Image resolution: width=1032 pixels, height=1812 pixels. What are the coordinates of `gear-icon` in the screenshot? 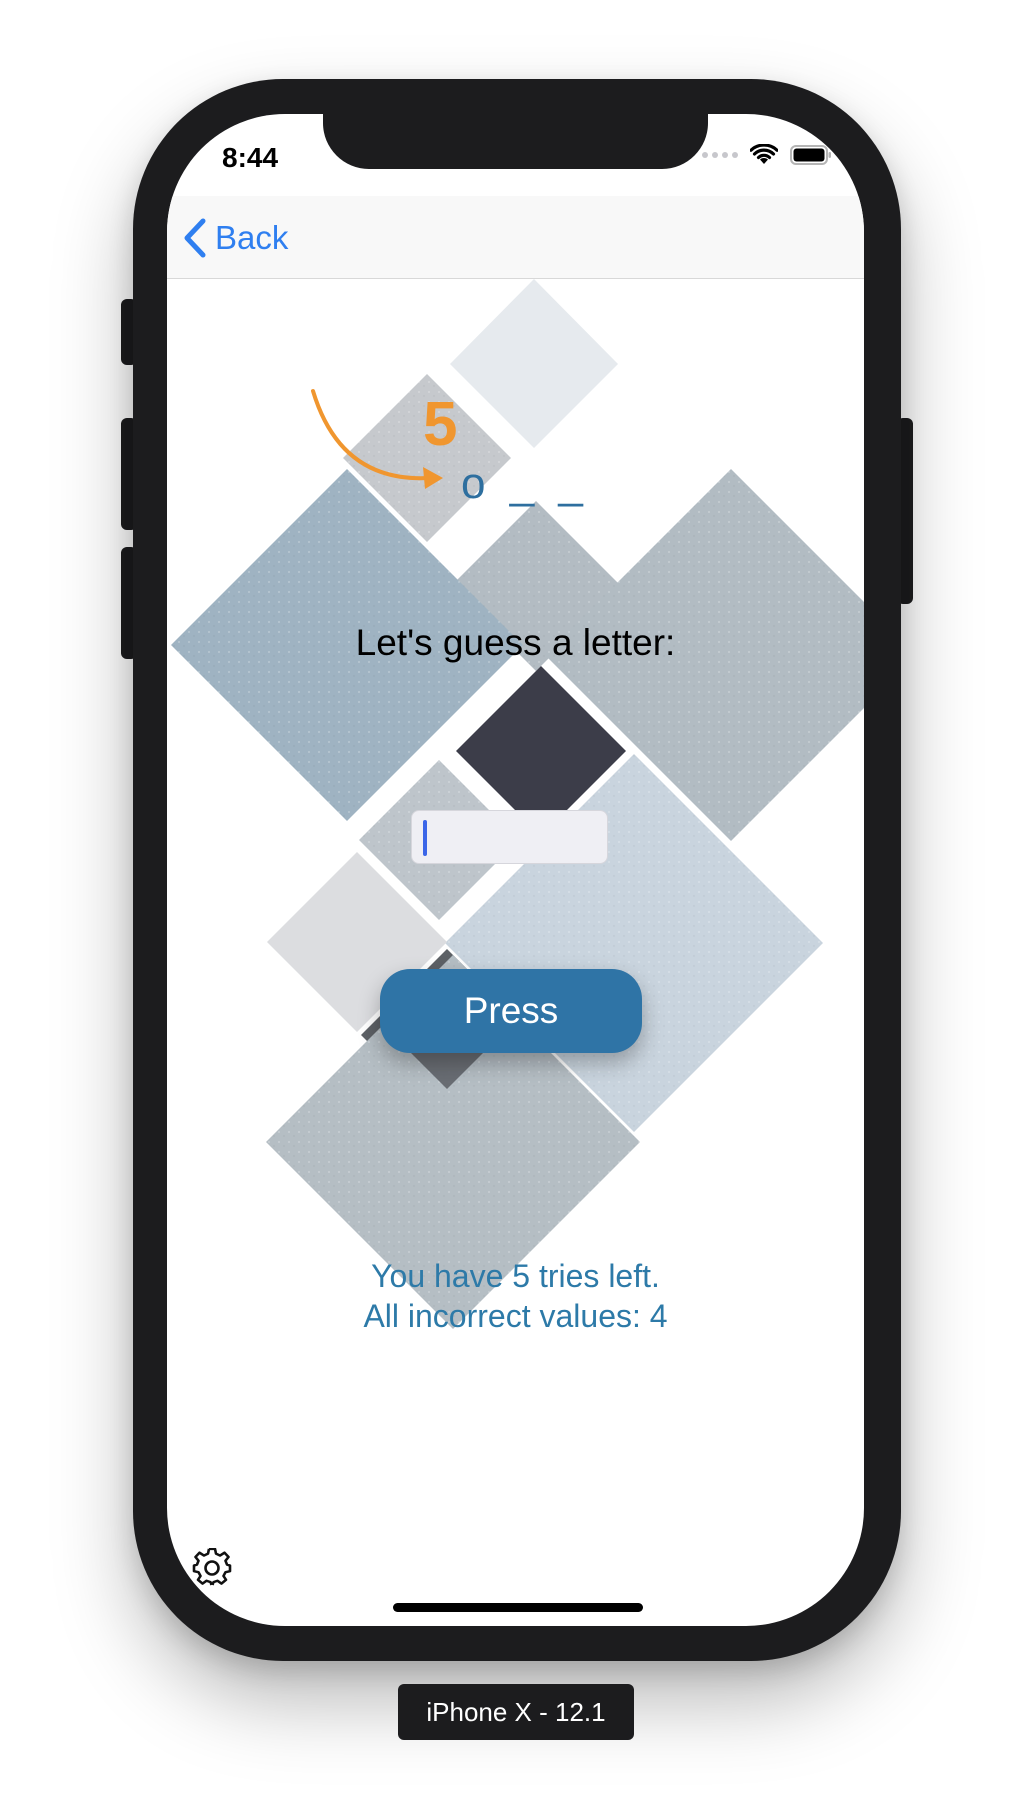 It's located at (212, 1568).